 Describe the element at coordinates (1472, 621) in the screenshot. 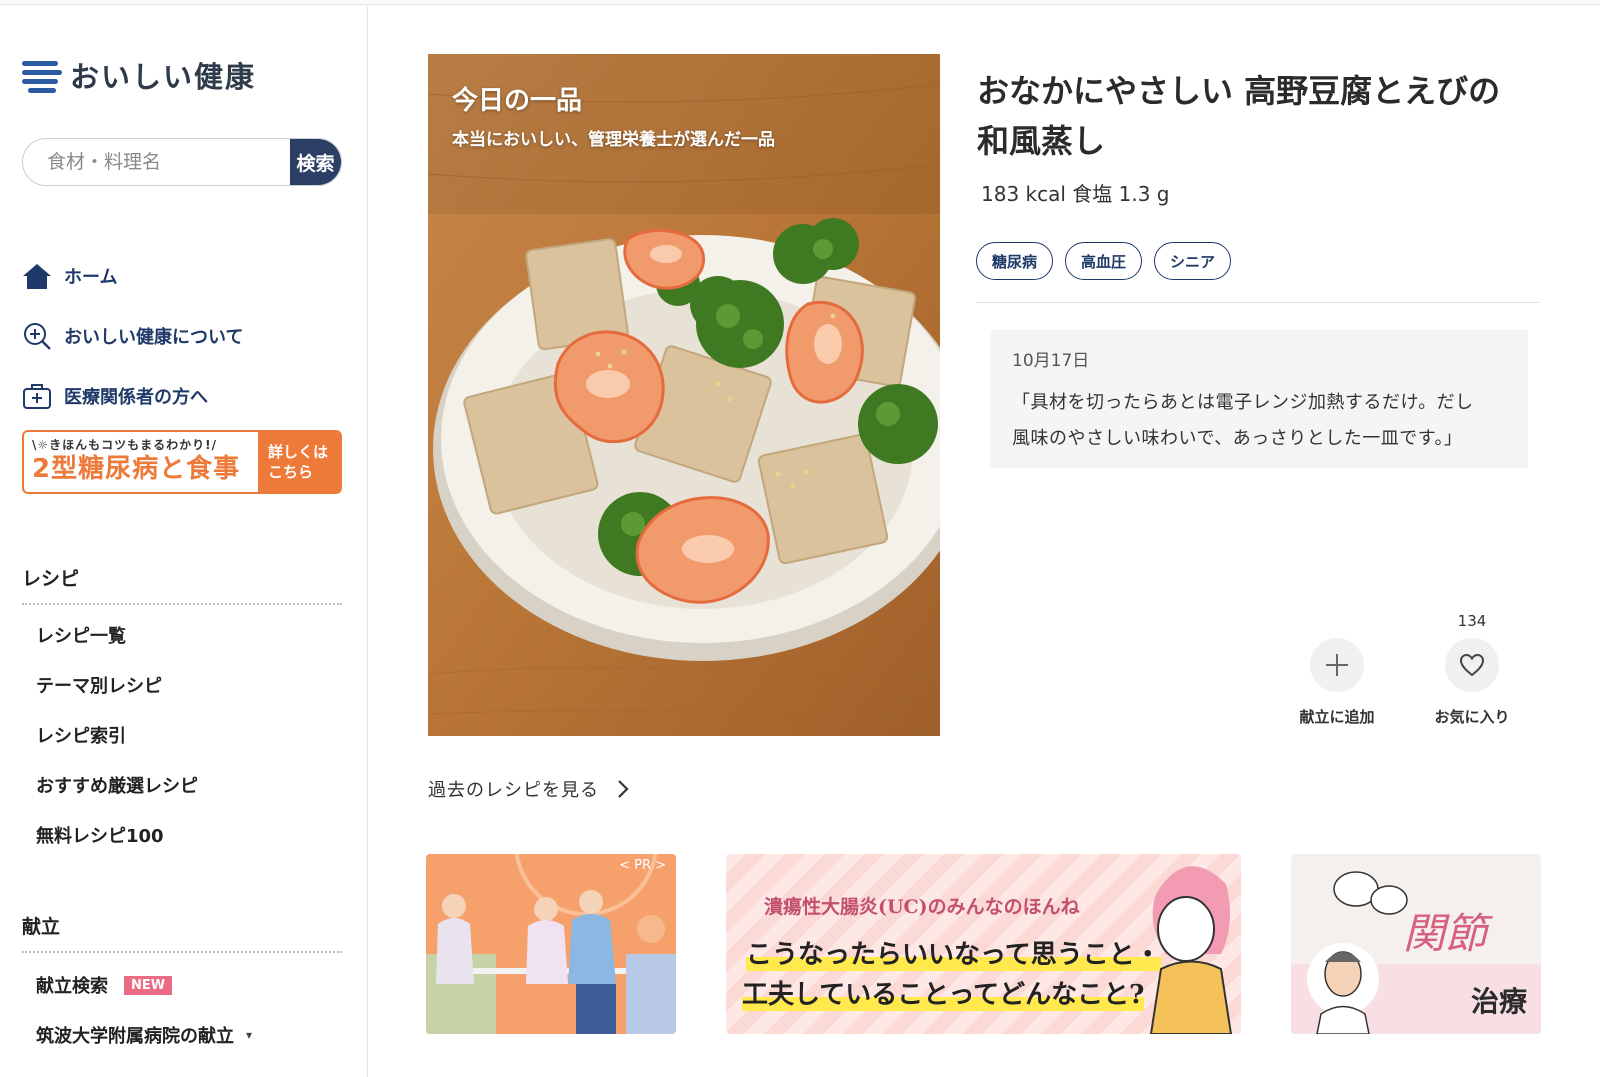

I see `favorite-count: 134` at that location.